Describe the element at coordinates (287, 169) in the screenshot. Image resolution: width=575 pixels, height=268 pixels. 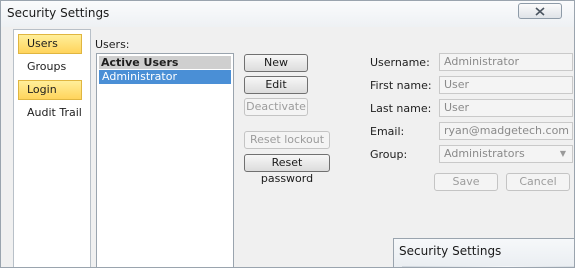
I see `reset-password-button: Reset password` at that location.